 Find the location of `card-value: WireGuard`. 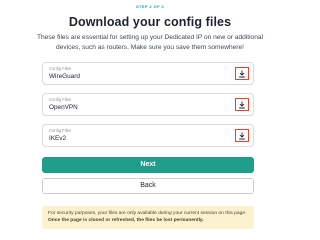

card-value: WireGuard is located at coordinates (64, 76).